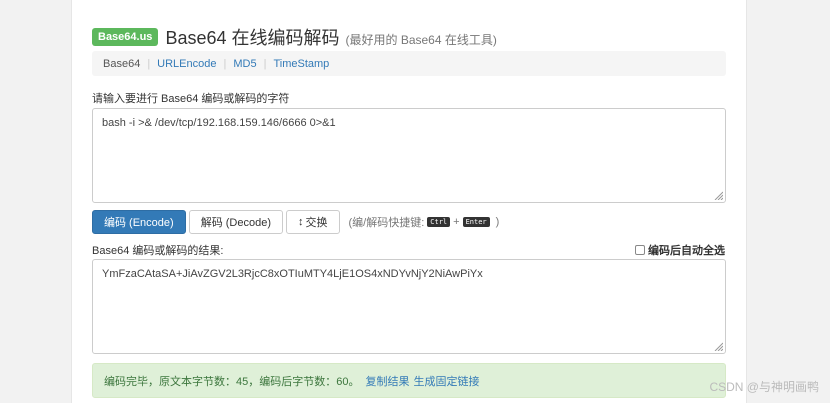 The width and height of the screenshot is (830, 403). Describe the element at coordinates (232, 381) in the screenshot. I see `status-message: 编码完毕，原文本字节数：45，编码后字节数：60。` at that location.